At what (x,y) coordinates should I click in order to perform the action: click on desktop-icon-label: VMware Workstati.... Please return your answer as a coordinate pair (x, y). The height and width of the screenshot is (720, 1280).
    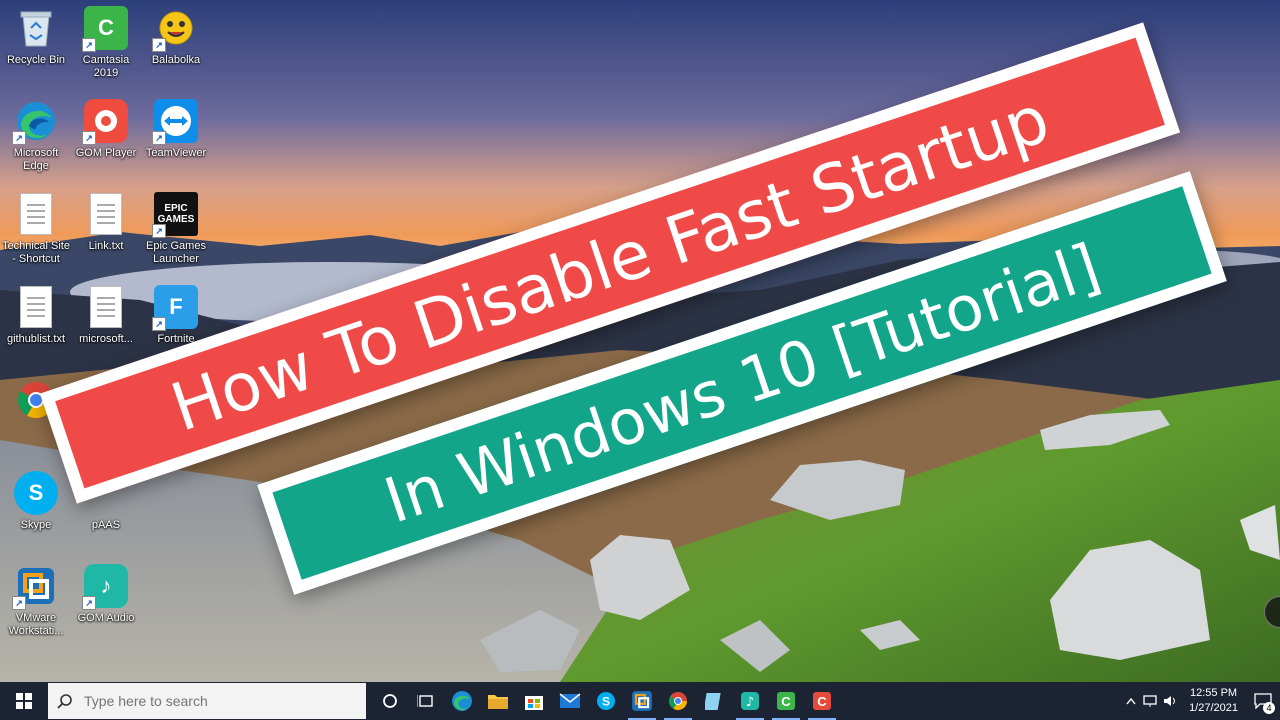
    Looking at the image, I should click on (36, 624).